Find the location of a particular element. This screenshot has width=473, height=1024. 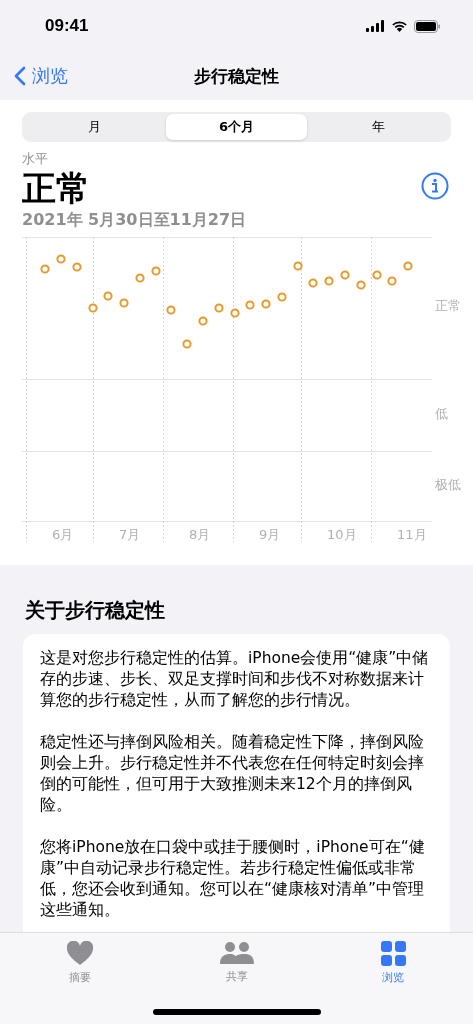

level-axis-label: 正常 is located at coordinates (448, 306).